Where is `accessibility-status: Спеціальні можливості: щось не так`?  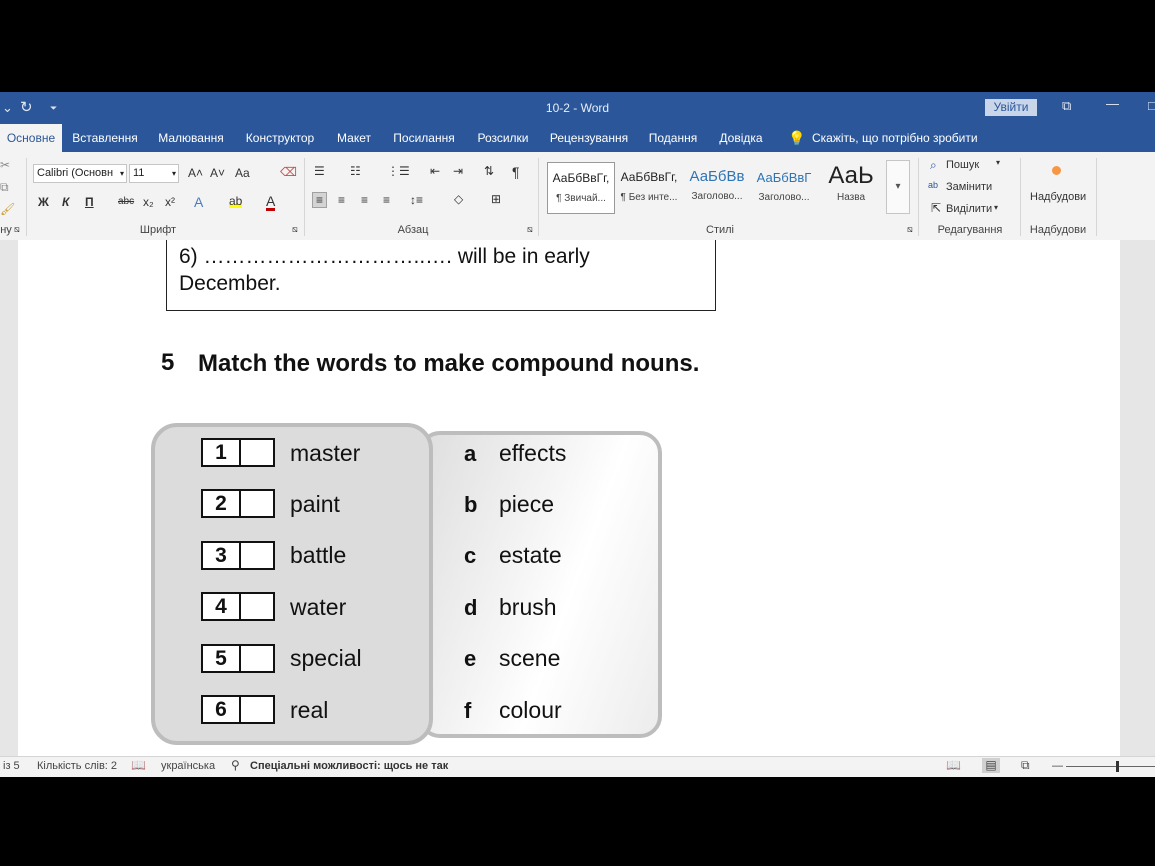
accessibility-status: Спеціальні можливості: щось не так is located at coordinates (349, 766).